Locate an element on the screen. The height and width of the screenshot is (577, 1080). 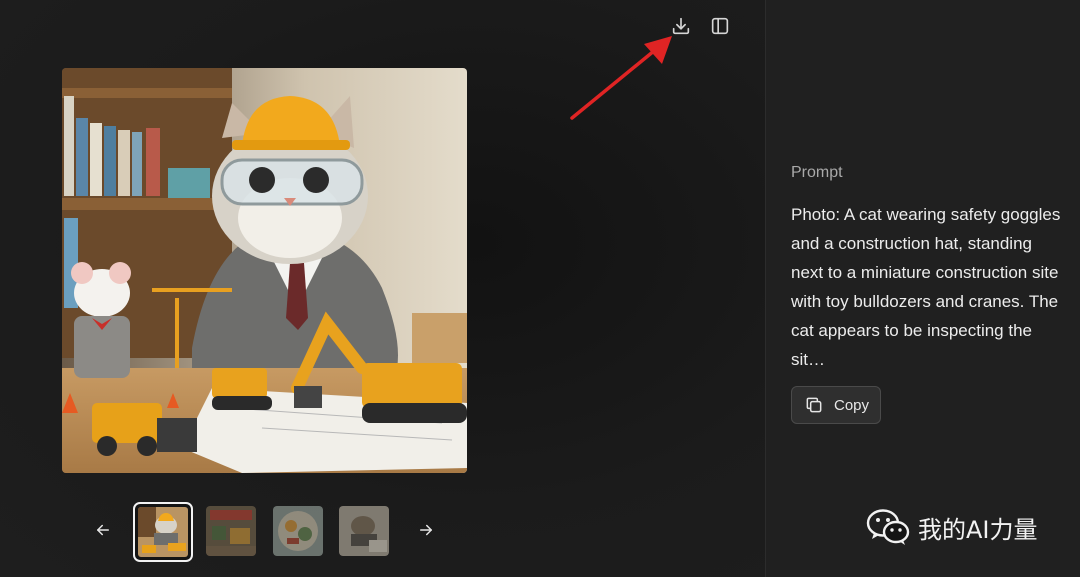
copy-icon is located at coordinates (814, 405).